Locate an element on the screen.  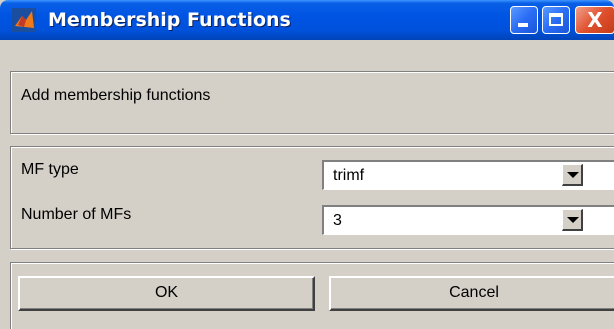
header-text: Add membership functions is located at coordinates (116, 95).